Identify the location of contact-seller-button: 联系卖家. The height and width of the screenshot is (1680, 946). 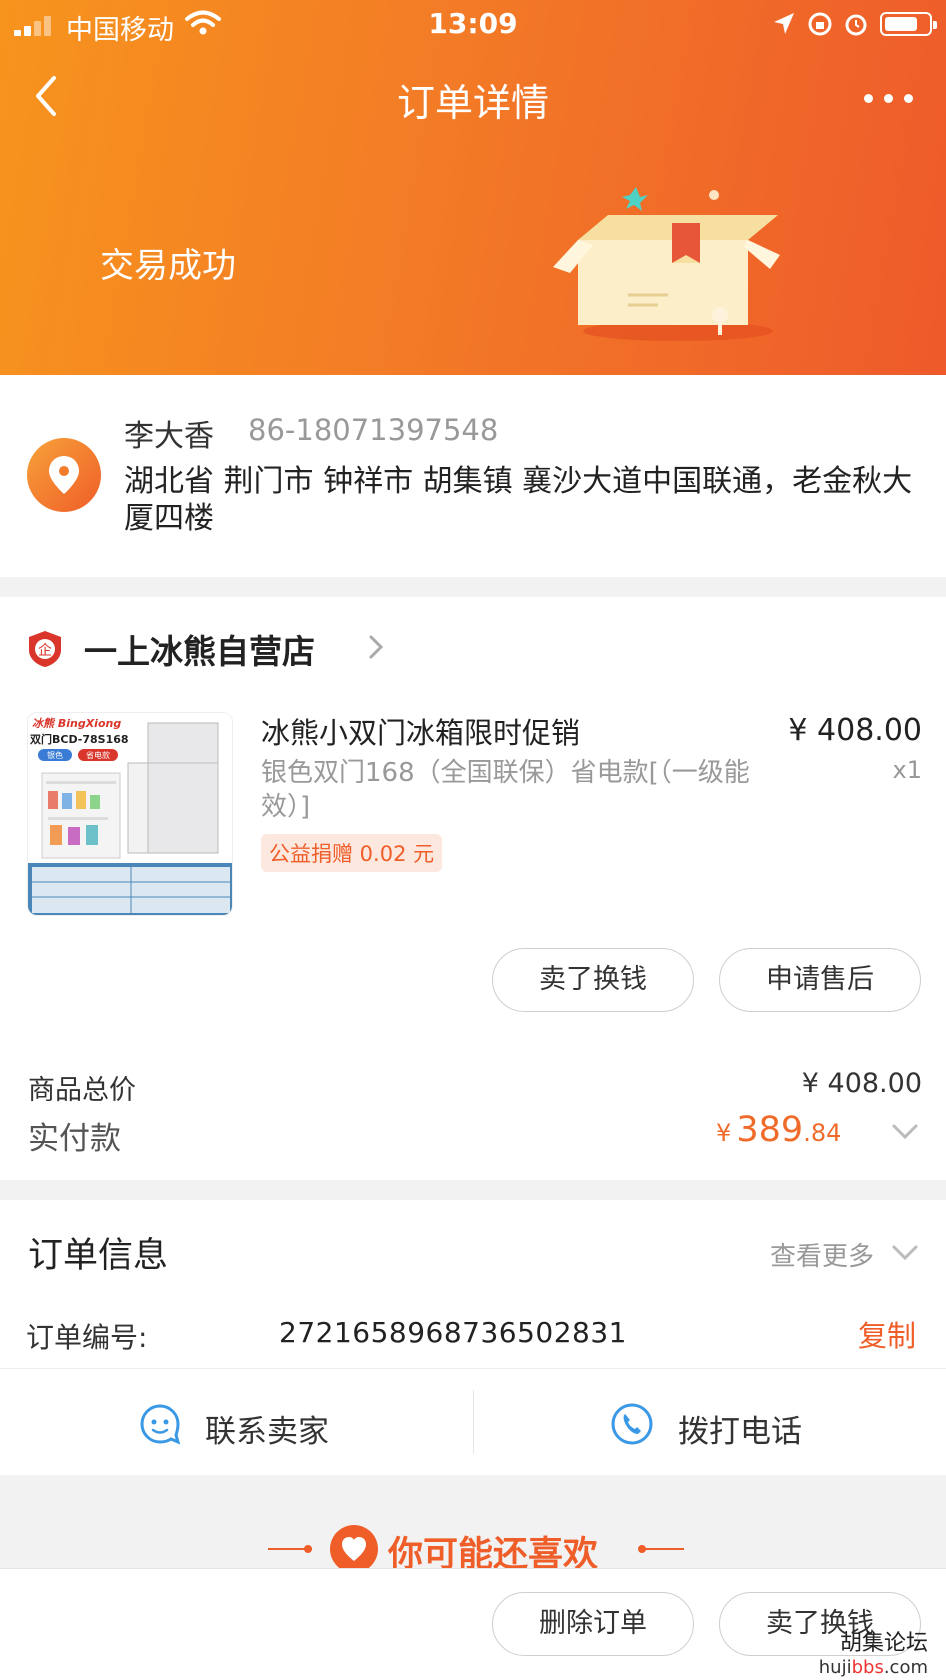
(236, 1422).